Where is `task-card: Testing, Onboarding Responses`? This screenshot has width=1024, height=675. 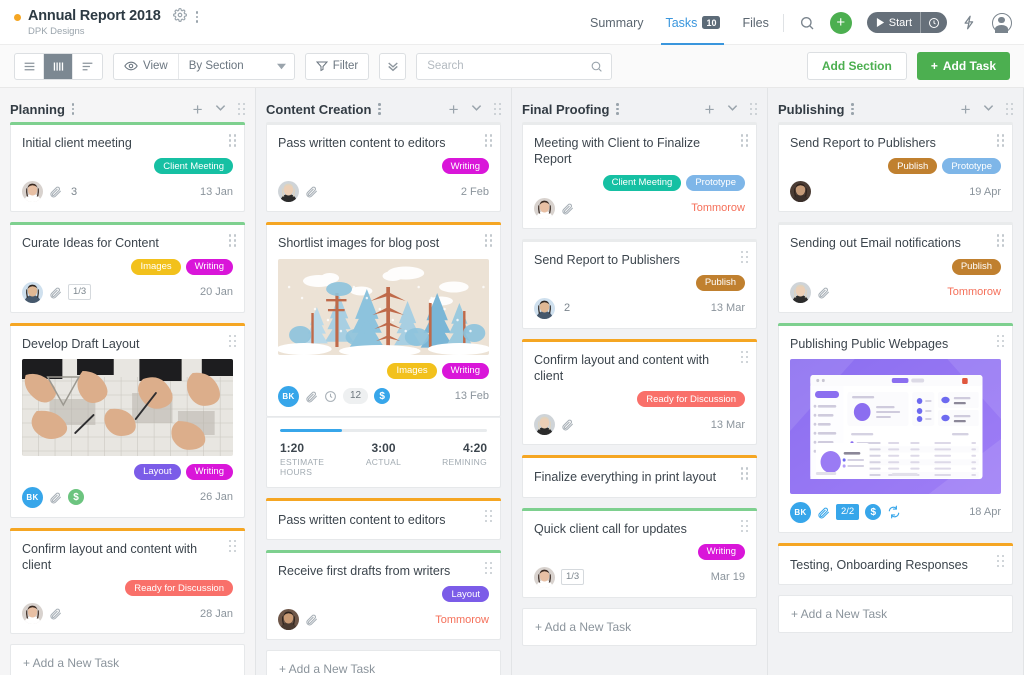
task-card: Testing, Onboarding Responses is located at coordinates (895, 563).